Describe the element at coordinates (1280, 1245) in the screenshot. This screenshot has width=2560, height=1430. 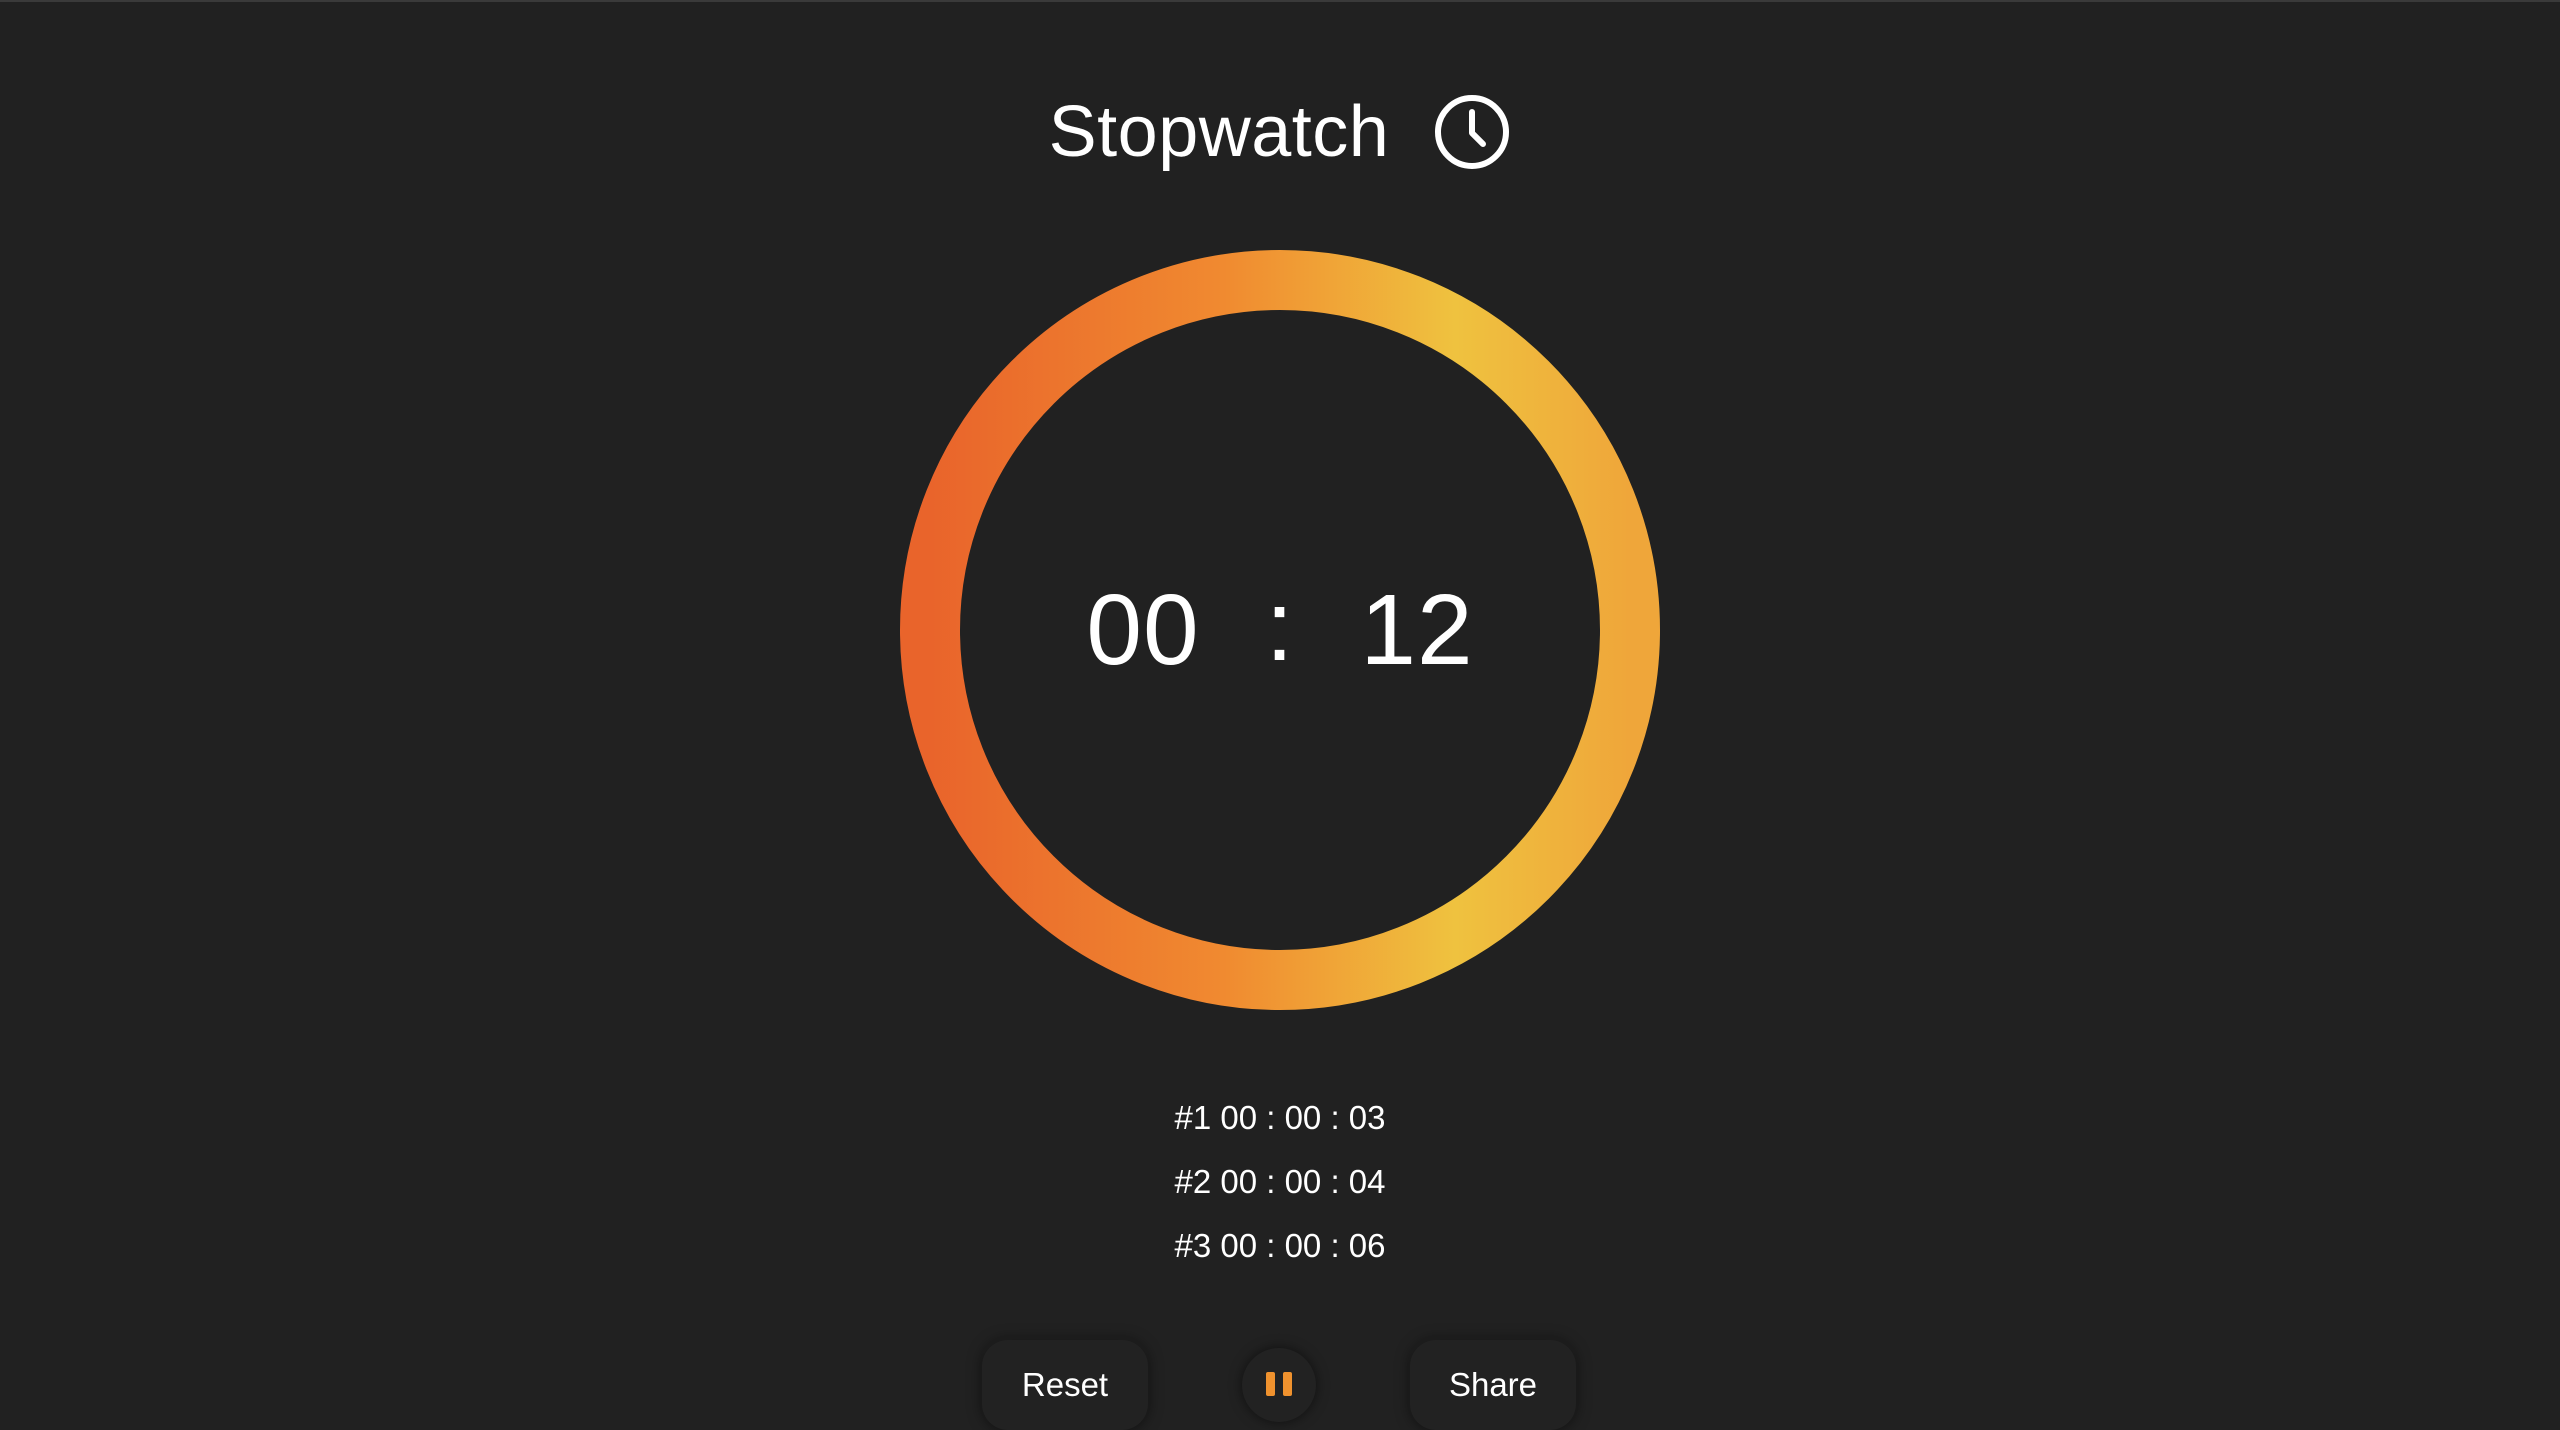
I see `lap-item: #3 00 : 00 : 06` at that location.